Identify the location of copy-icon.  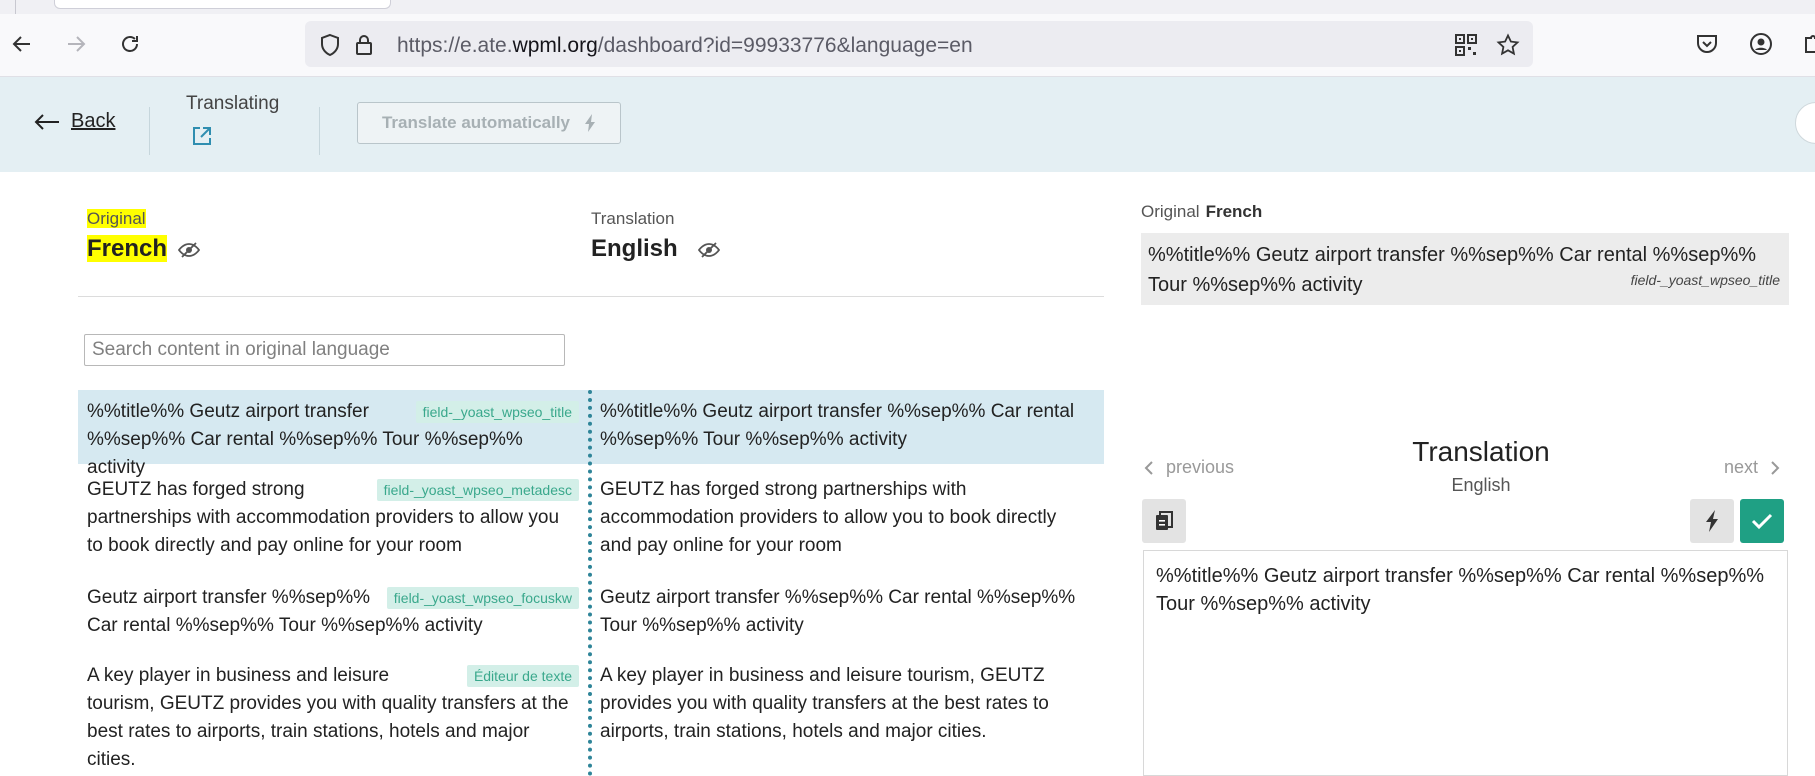
(1164, 520).